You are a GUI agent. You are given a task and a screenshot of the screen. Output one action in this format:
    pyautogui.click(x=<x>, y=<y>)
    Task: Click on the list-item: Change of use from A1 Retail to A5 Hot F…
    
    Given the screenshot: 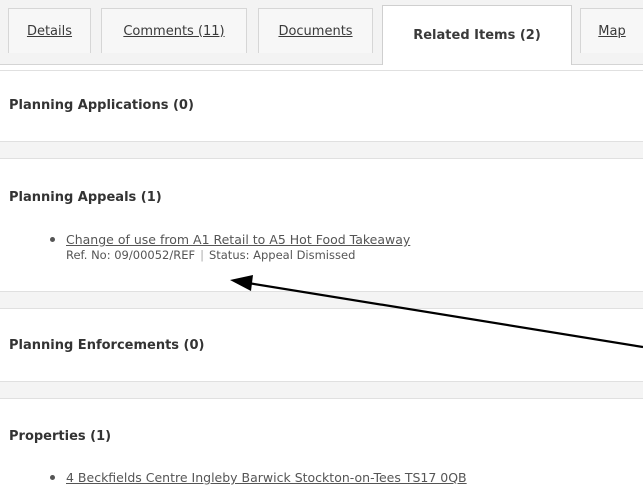 What is the action you would take?
    pyautogui.click(x=230, y=247)
    